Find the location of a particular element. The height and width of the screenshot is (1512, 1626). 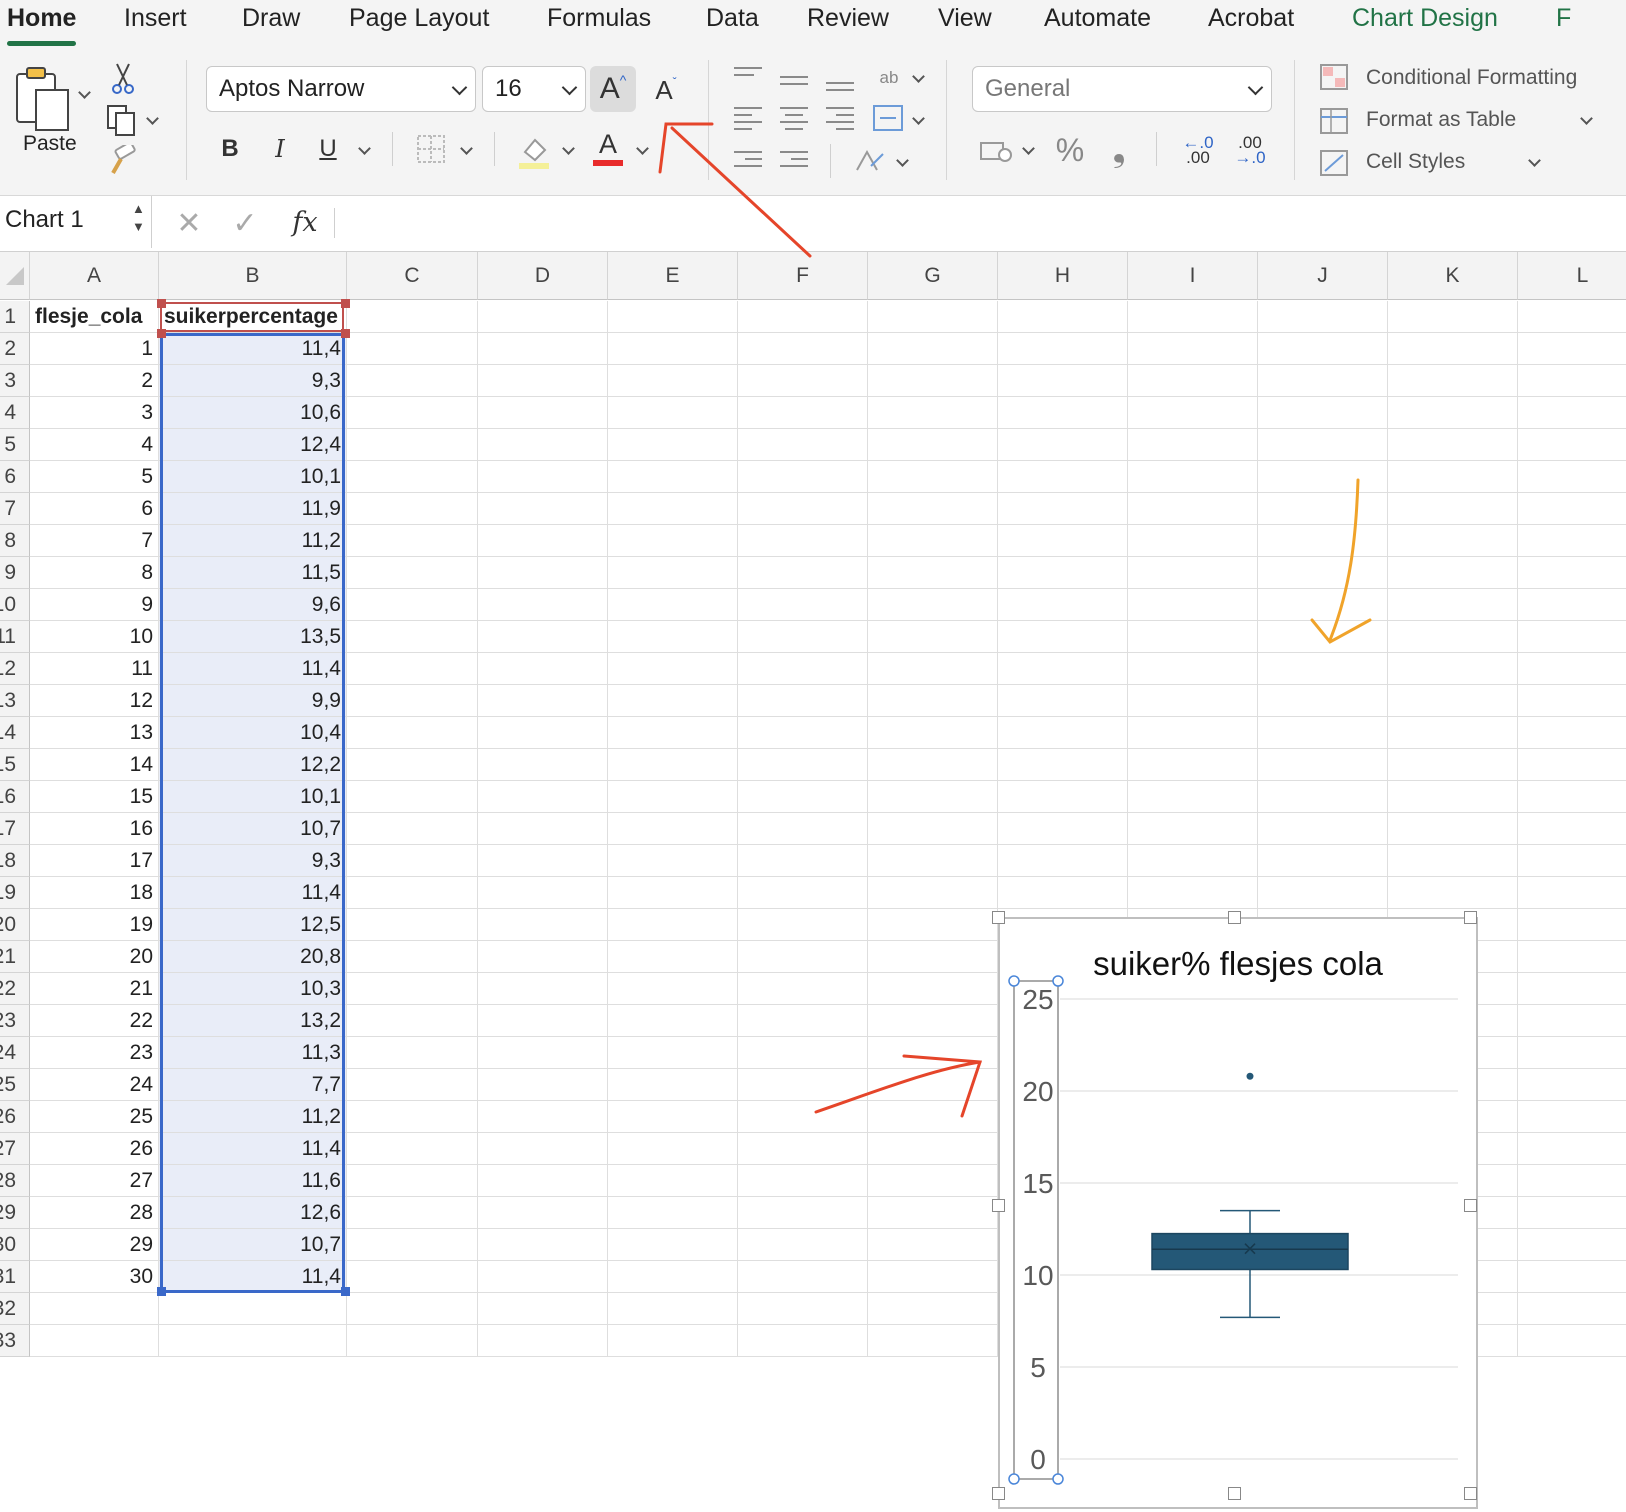

decrease-indent-icon is located at coordinates (748, 159).